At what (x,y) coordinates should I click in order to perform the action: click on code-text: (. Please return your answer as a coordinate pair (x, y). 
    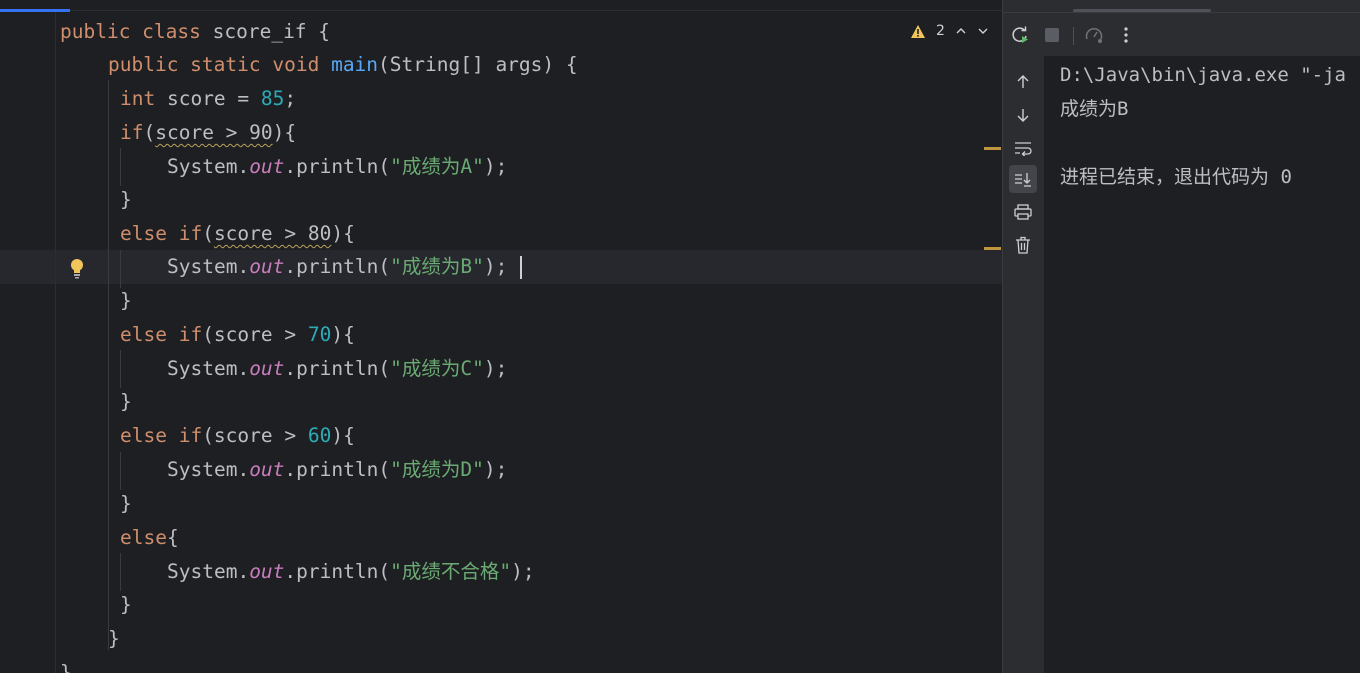
    Looking at the image, I should click on (208, 233).